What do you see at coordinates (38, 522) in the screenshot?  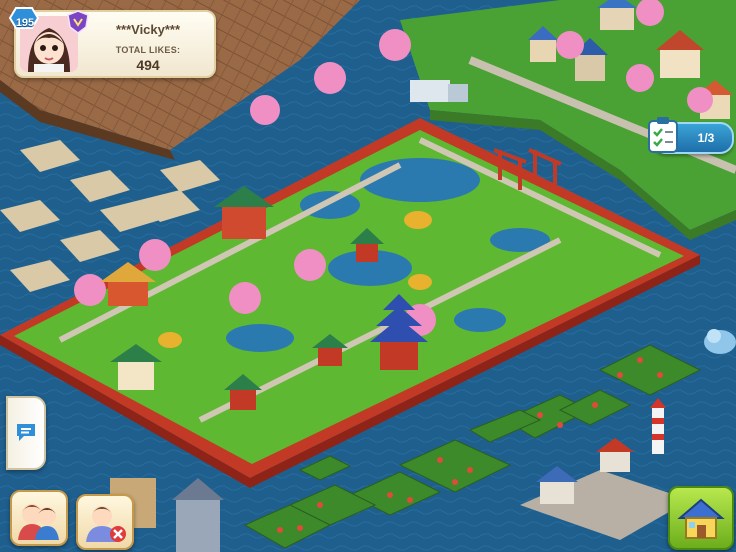 I see `friends-couple-icon` at bounding box center [38, 522].